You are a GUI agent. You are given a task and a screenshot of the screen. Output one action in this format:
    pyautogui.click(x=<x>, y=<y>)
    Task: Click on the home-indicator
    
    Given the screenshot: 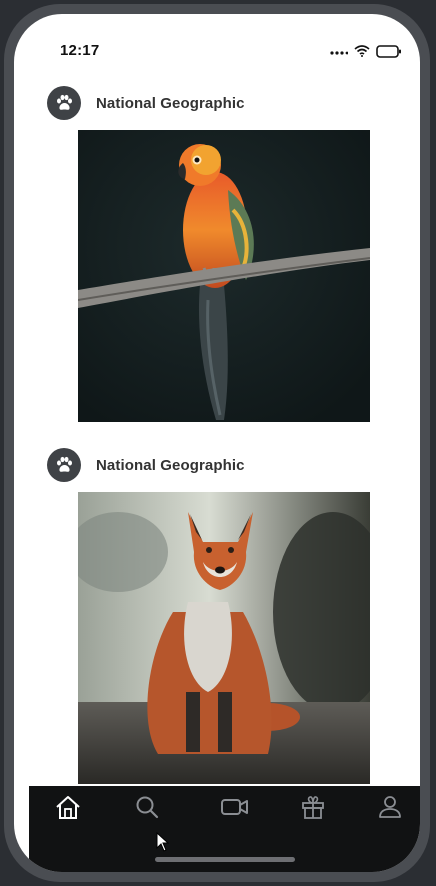 What is the action you would take?
    pyautogui.click(x=225, y=859)
    